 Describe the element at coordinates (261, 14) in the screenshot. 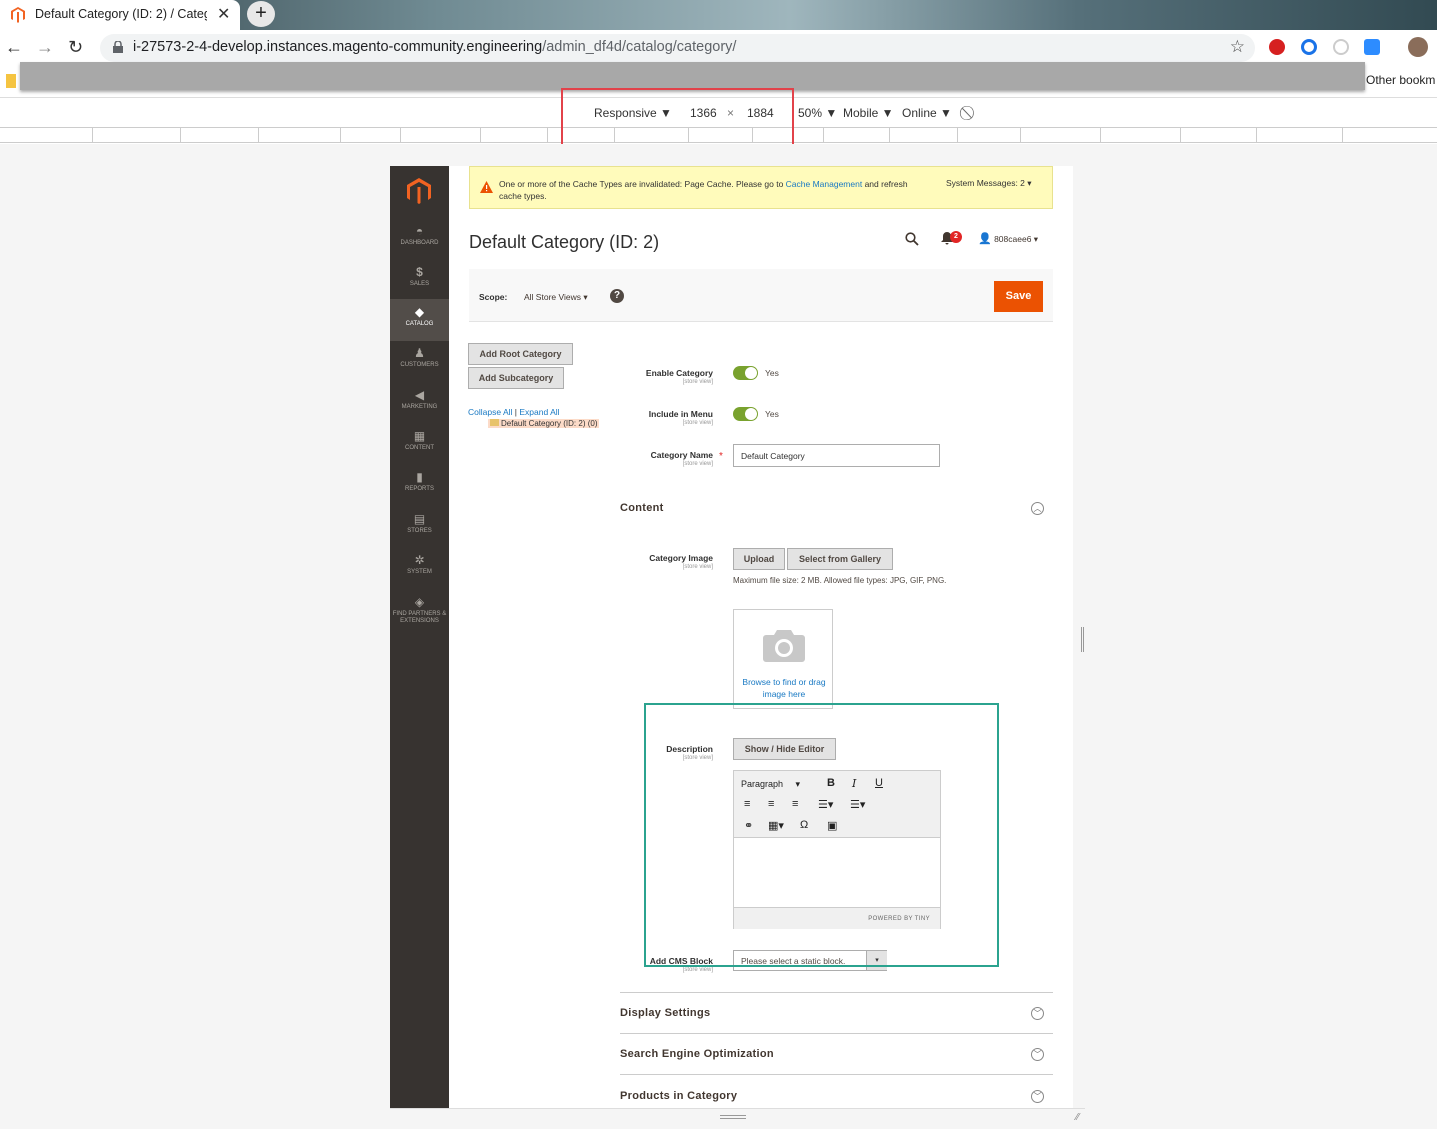

I see `new-tab-button: +` at that location.